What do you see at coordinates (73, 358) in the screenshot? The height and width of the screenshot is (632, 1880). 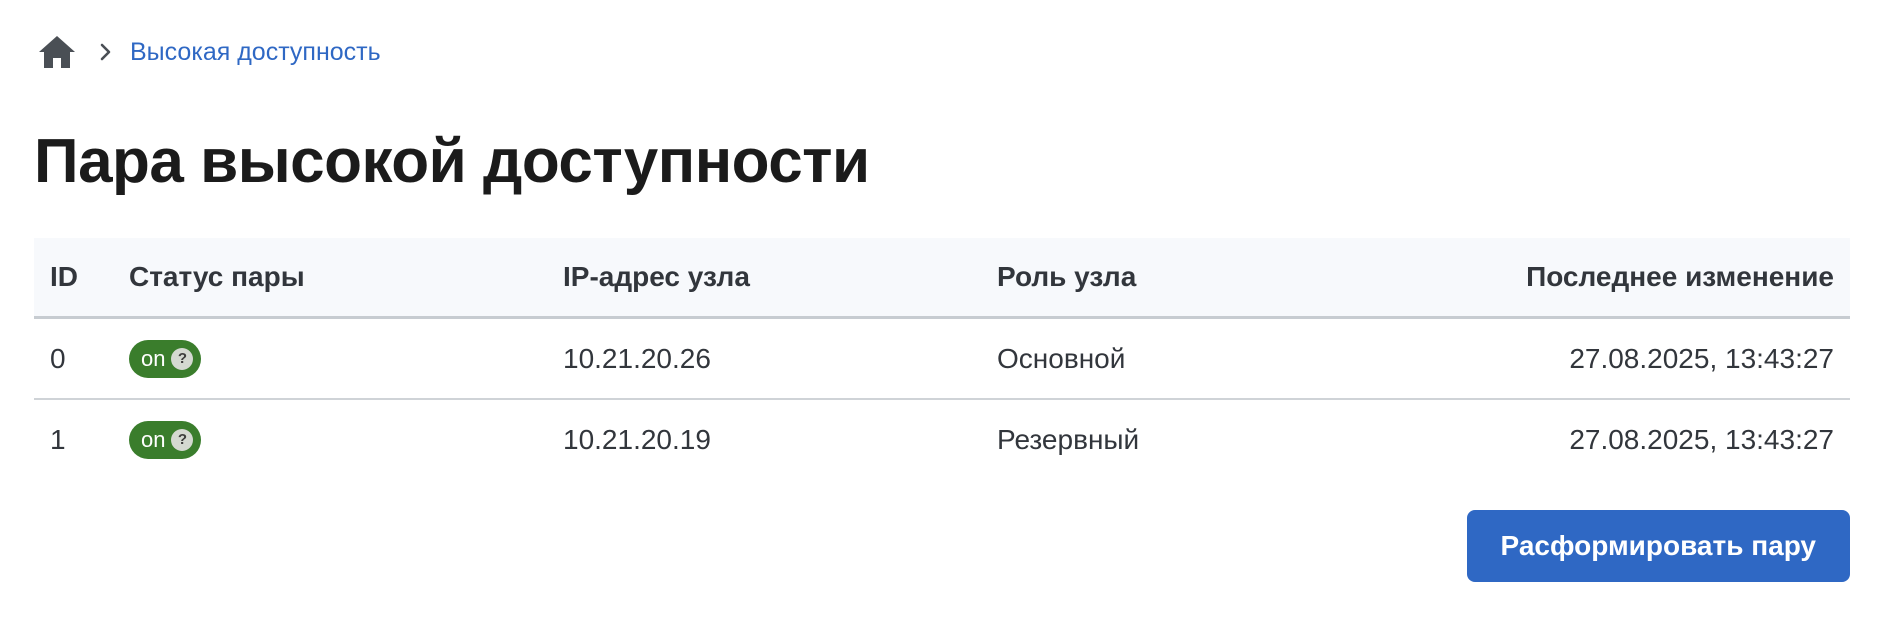 I see `cell-id: 0` at bounding box center [73, 358].